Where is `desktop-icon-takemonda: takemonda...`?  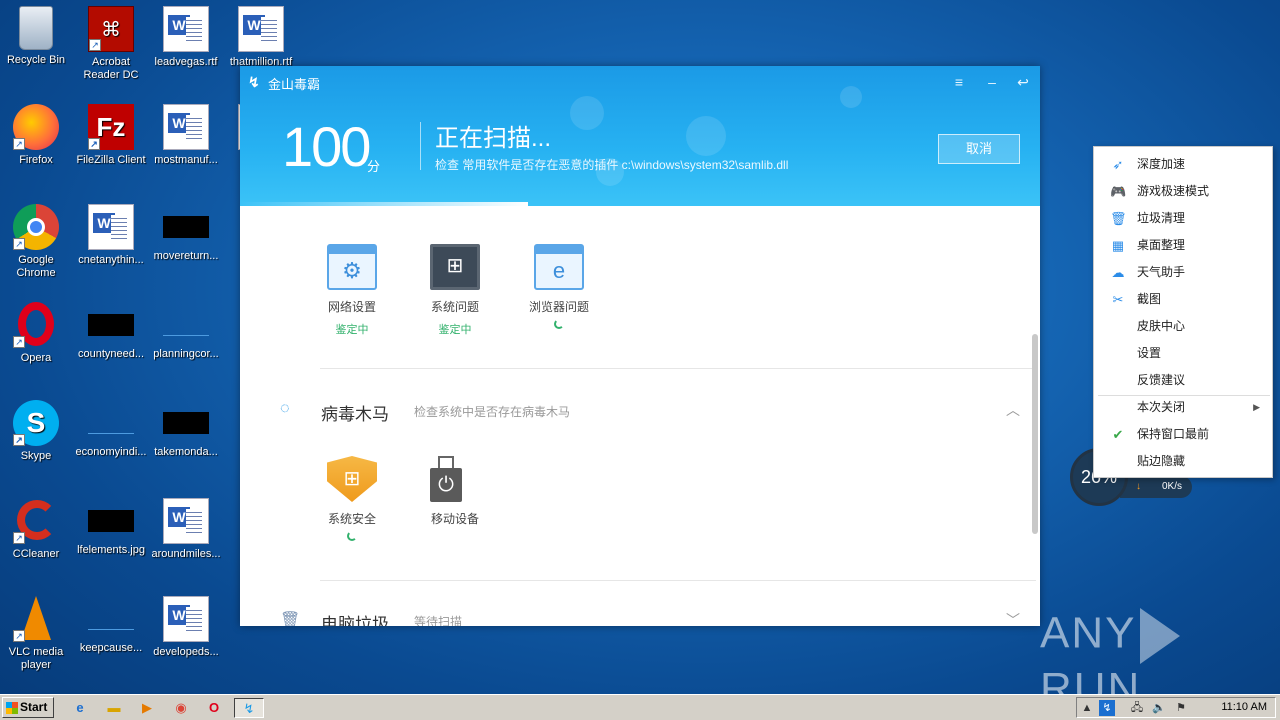
desktop-icon-takemonda: takemonda... is located at coordinates (186, 429).